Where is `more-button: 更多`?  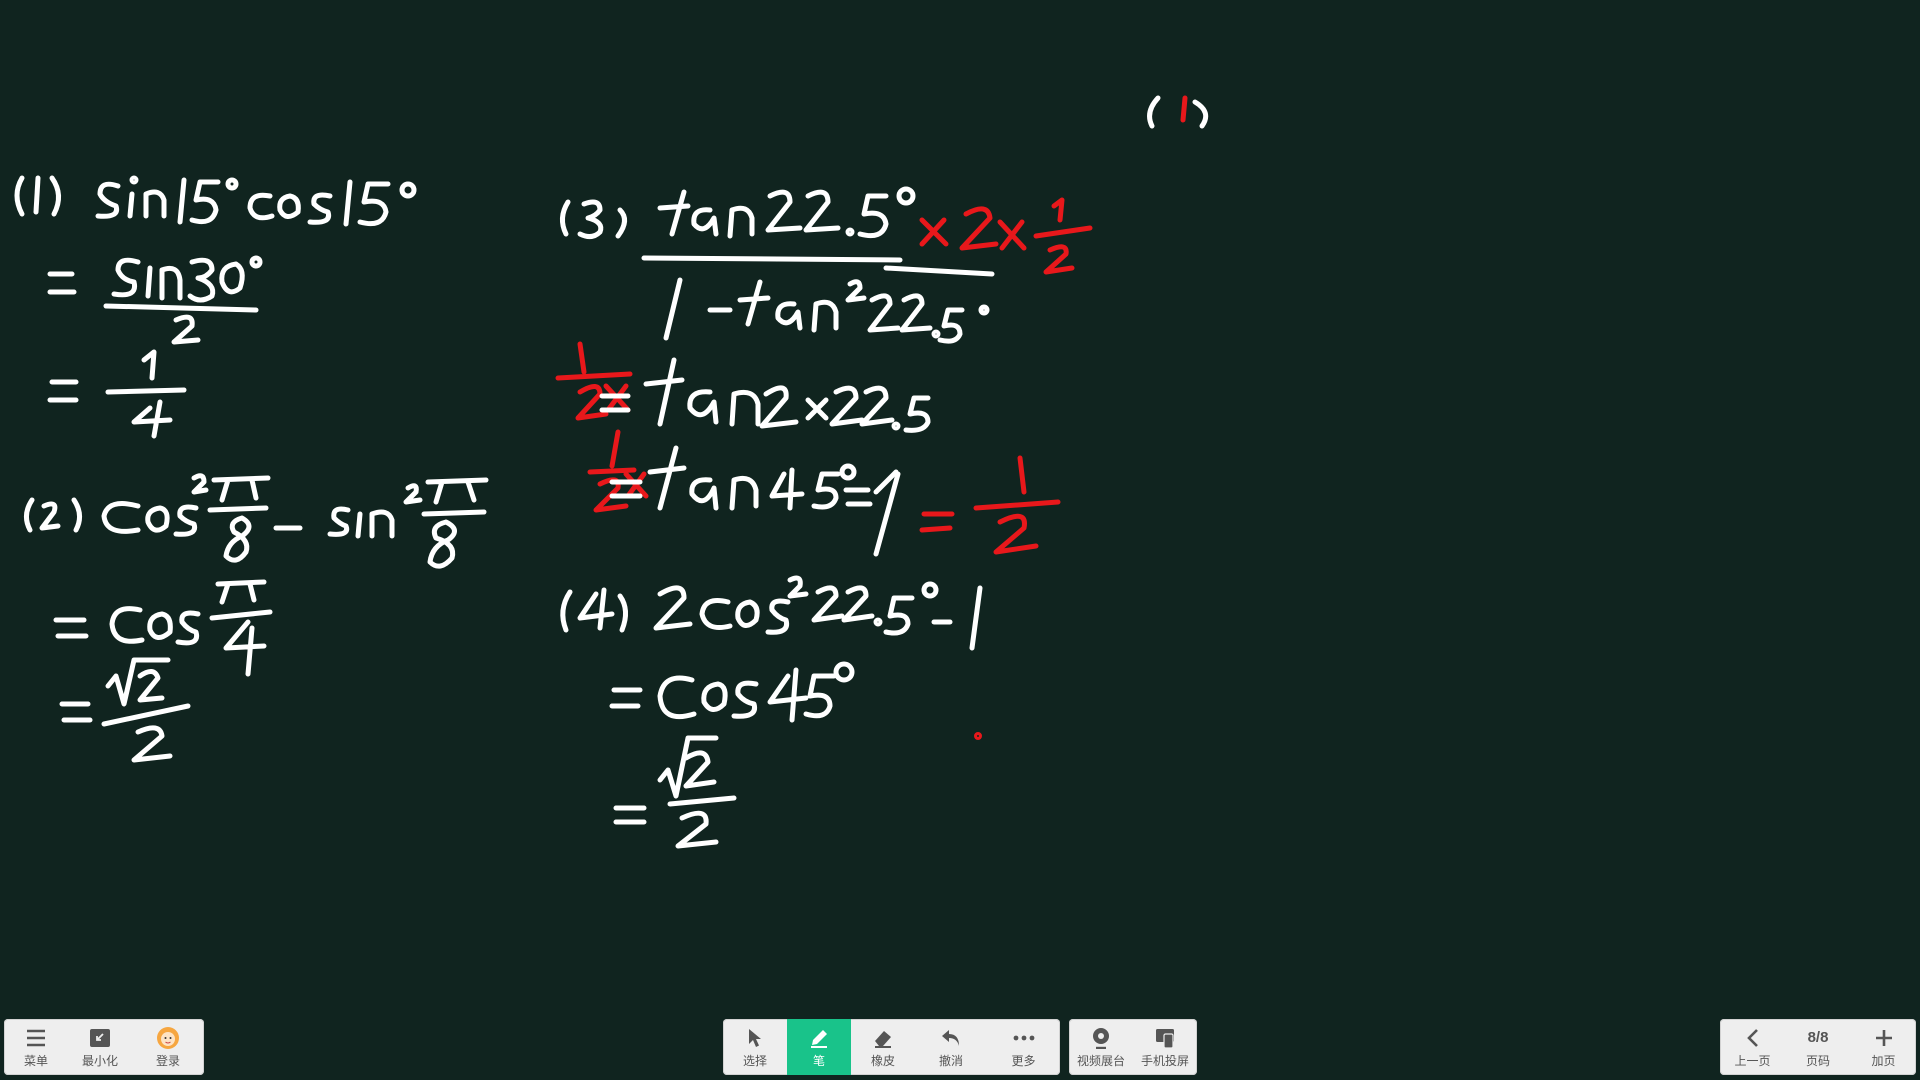
more-button: 更多 is located at coordinates (1023, 1047).